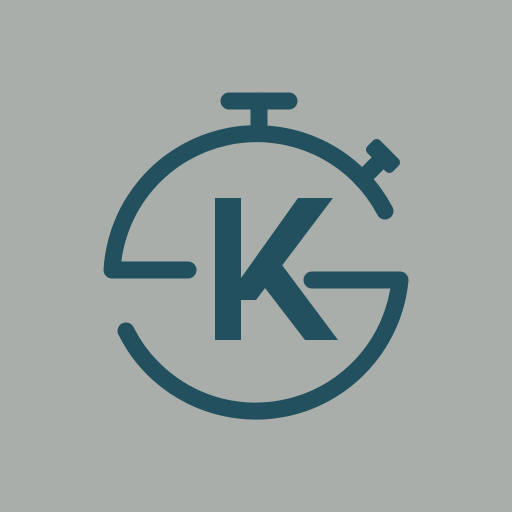 The image size is (512, 512). Describe the element at coordinates (228, 269) in the screenshot. I see `letter-k-stem` at that location.